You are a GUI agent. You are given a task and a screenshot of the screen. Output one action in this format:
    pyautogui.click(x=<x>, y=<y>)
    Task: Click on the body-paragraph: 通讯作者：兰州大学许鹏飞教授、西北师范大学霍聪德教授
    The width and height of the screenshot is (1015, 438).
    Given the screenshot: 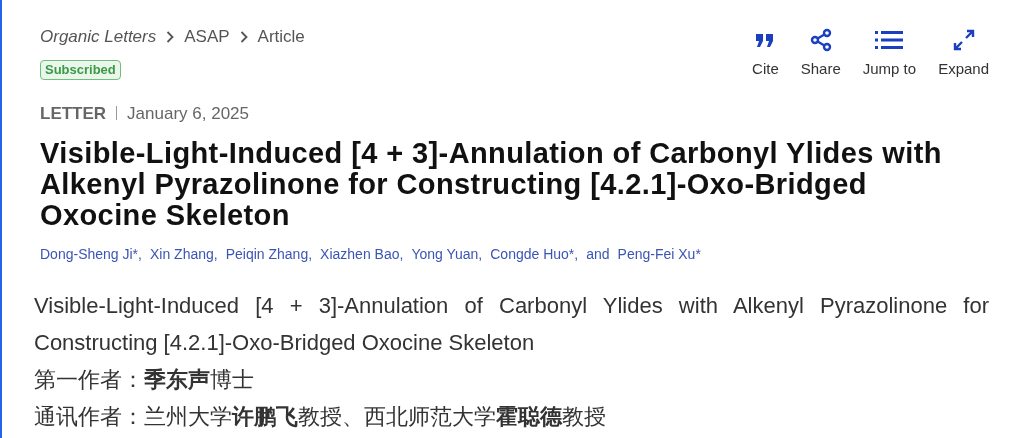 What is the action you would take?
    pyautogui.click(x=320, y=417)
    